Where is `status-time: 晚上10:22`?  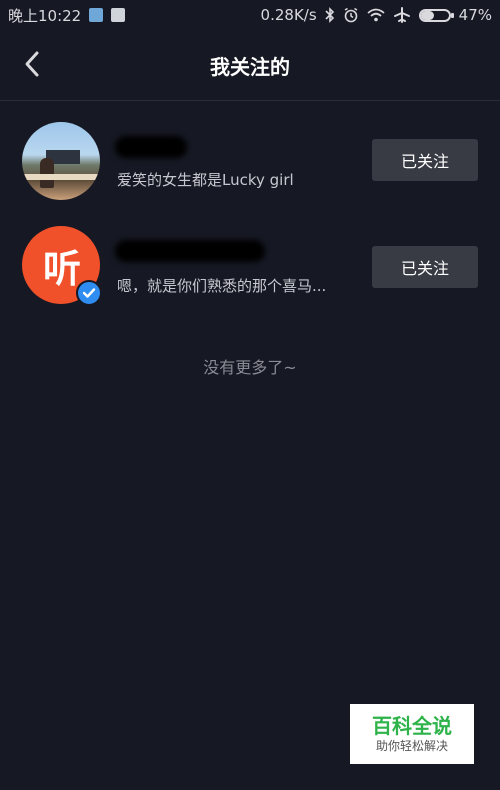
status-time: 晚上10:22 is located at coordinates (45, 15).